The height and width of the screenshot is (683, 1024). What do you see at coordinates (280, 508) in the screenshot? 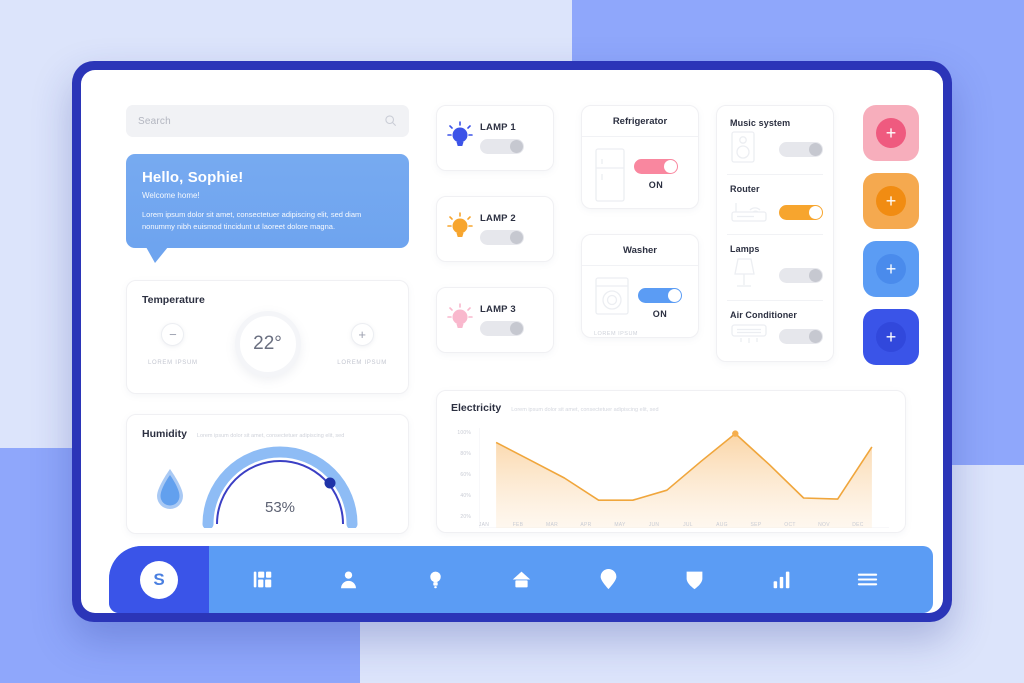
I see `humidity-value: 53%` at bounding box center [280, 508].